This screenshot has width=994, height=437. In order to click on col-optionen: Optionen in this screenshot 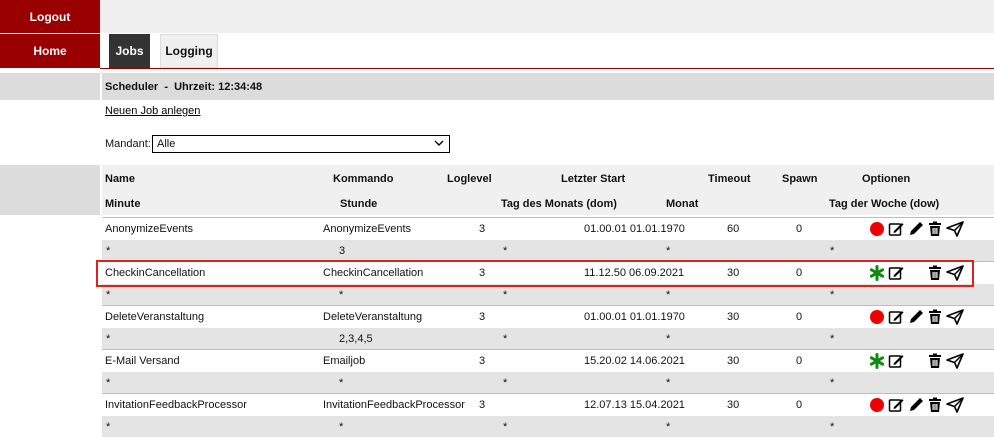, I will do `click(886, 179)`.